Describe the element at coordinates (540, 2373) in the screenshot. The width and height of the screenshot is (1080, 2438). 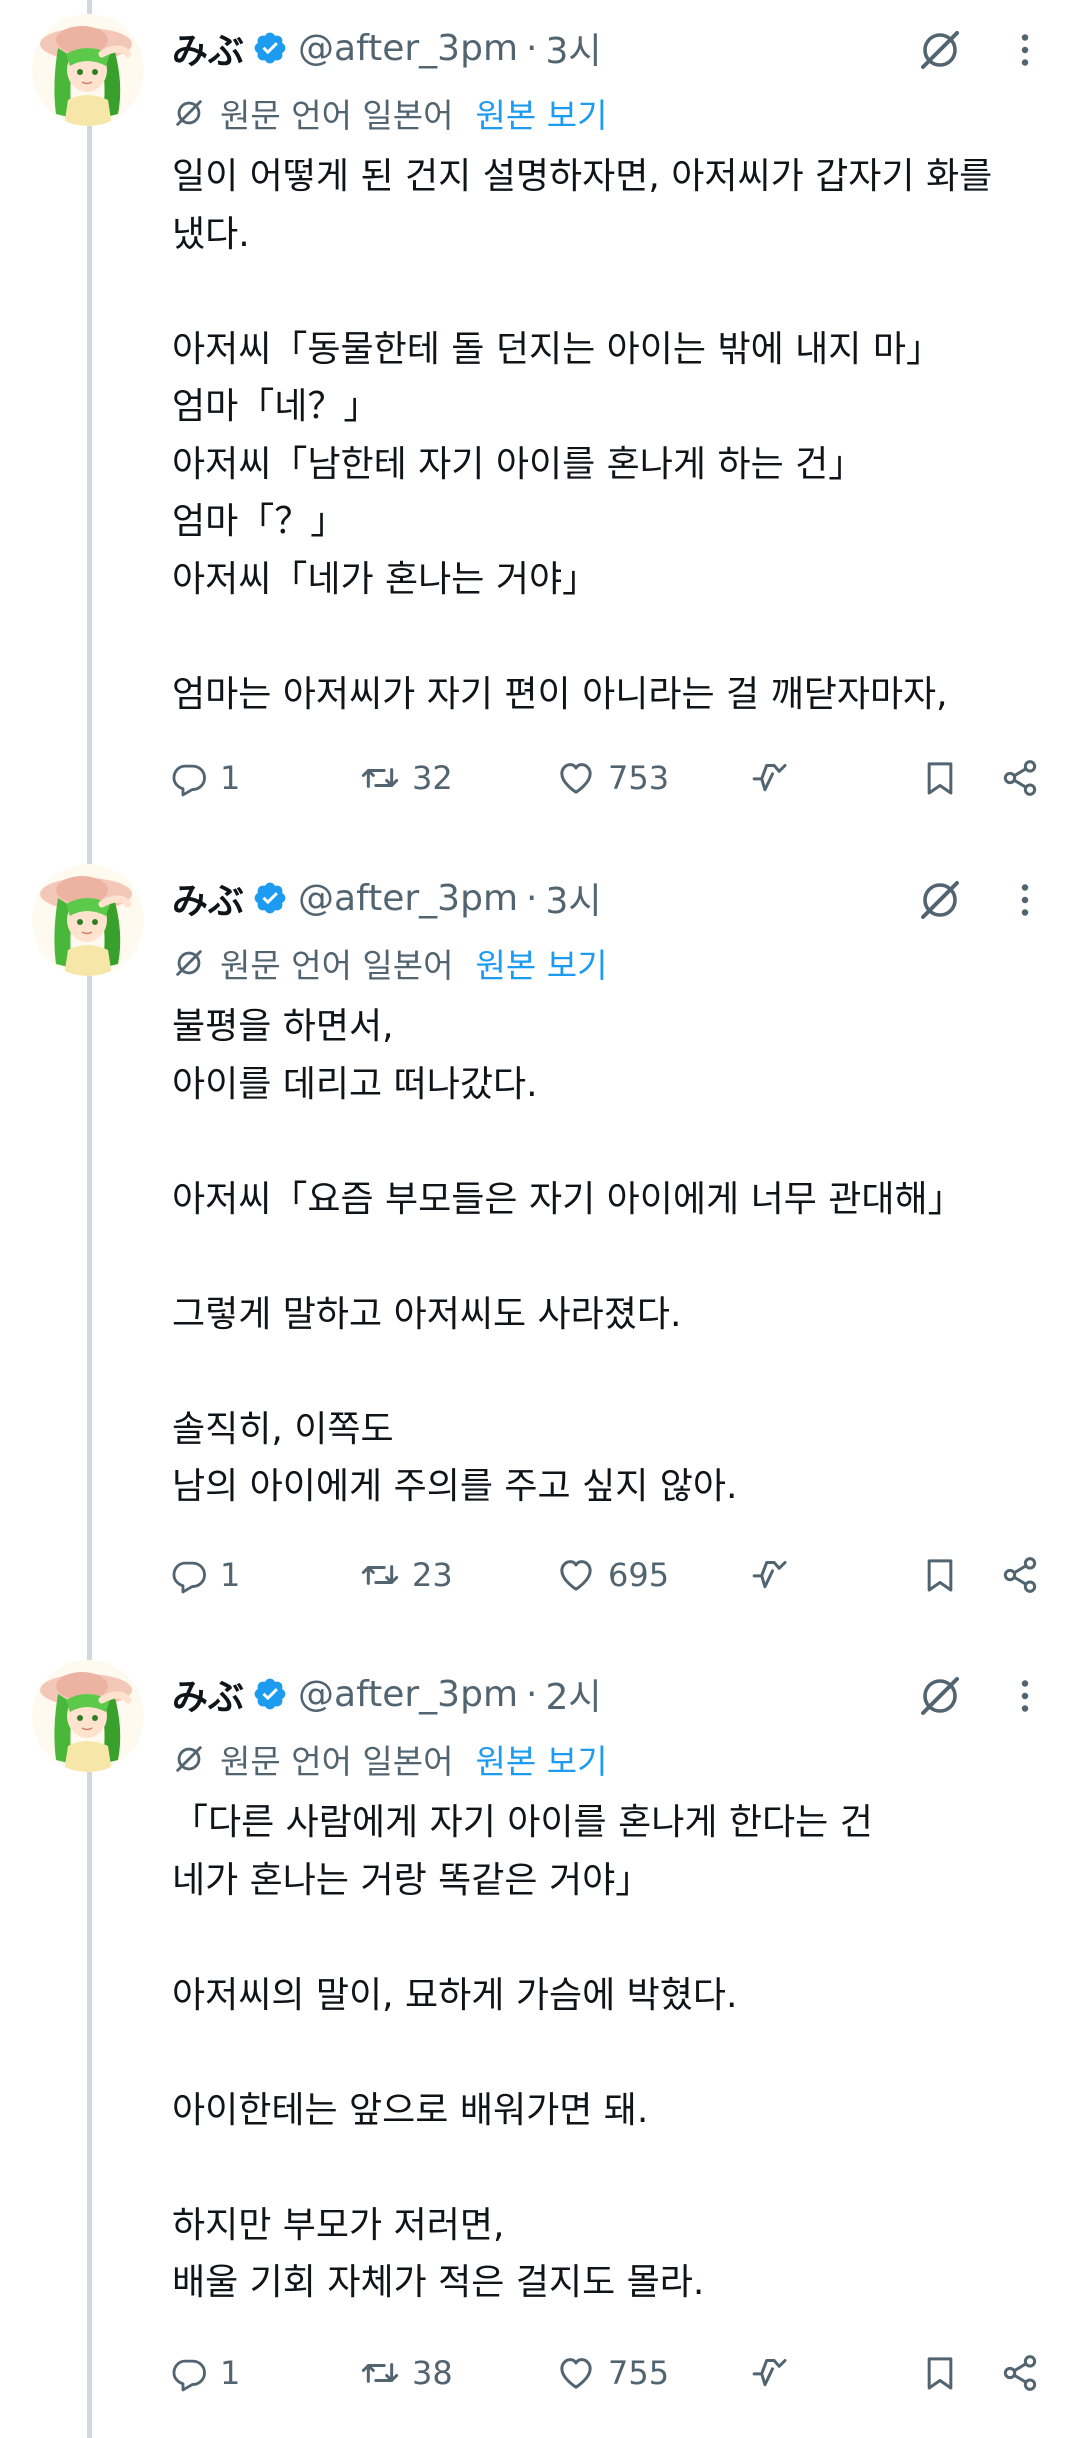
I see `tweet-actions: 1 38 755` at that location.